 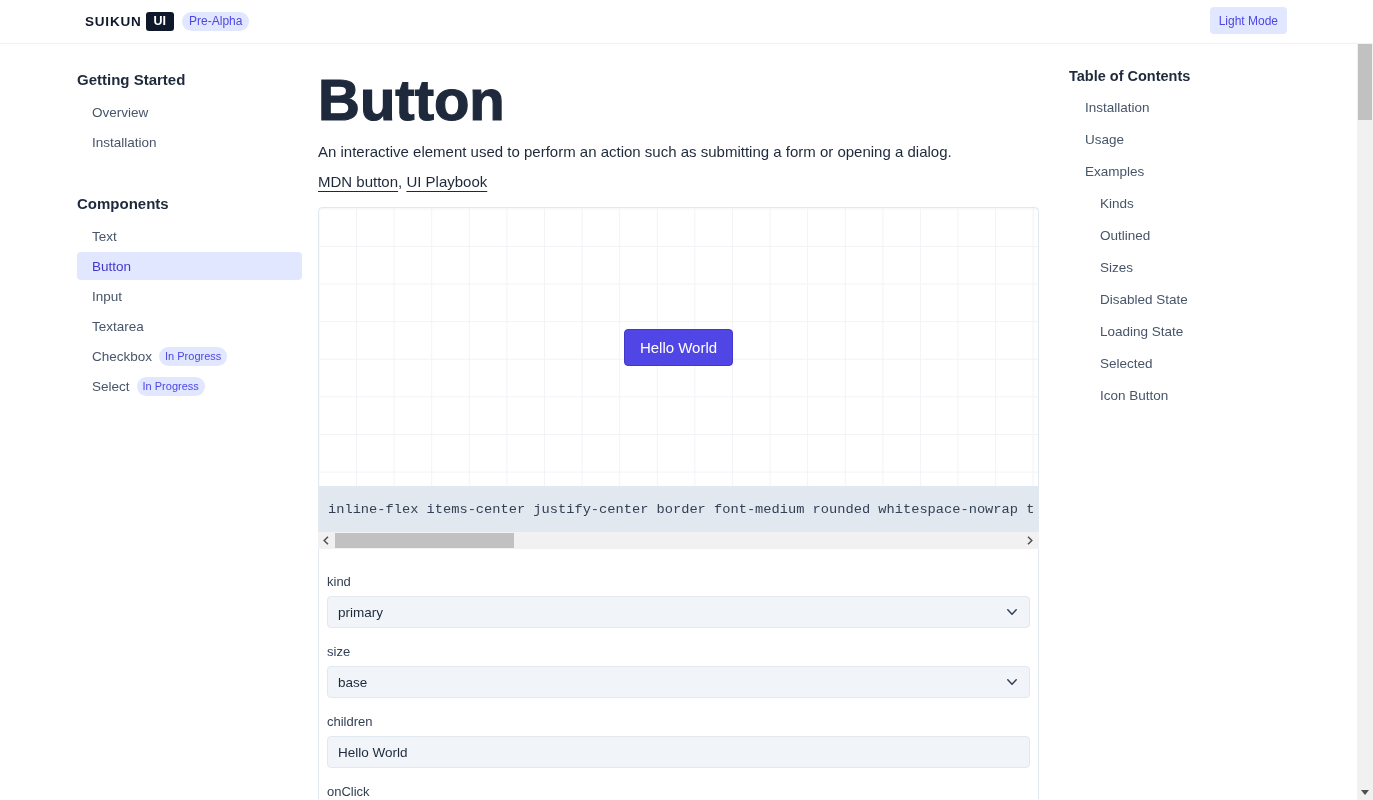 I want to click on toc-heading: Table of Contents, so click(x=1130, y=76).